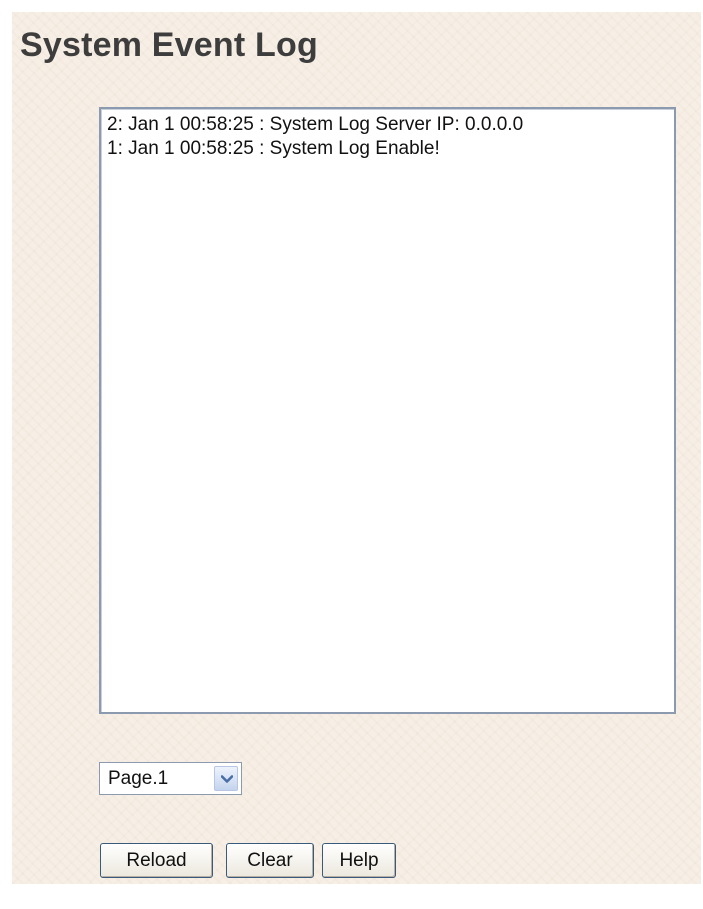  What do you see at coordinates (170, 778) in the screenshot?
I see `page-select: Page.1` at bounding box center [170, 778].